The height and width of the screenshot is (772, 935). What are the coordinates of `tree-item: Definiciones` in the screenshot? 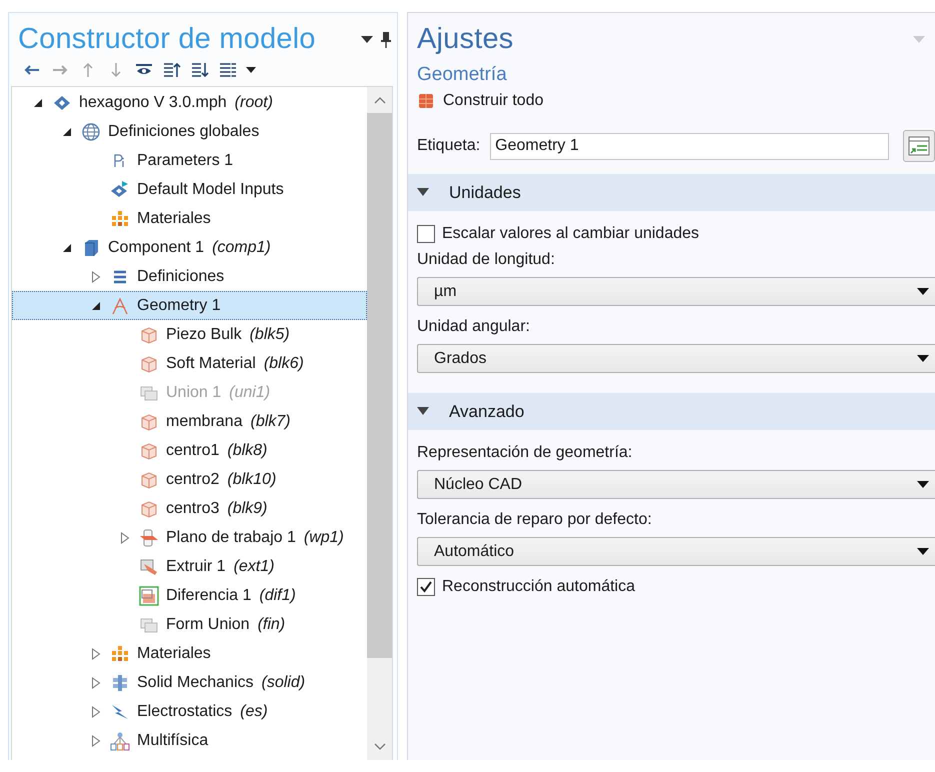 It's located at (189, 276).